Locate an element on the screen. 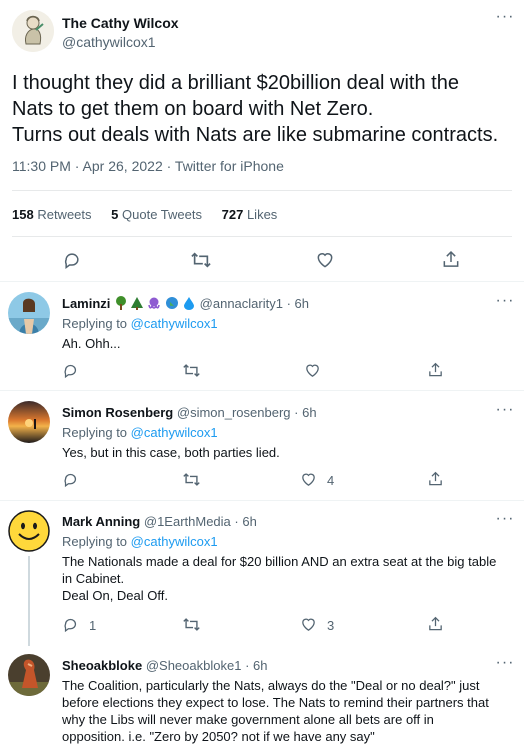 Image resolution: width=524 pixels, height=756 pixels. reply-text-line: Deal On, Deal Off. is located at coordinates (115, 595).